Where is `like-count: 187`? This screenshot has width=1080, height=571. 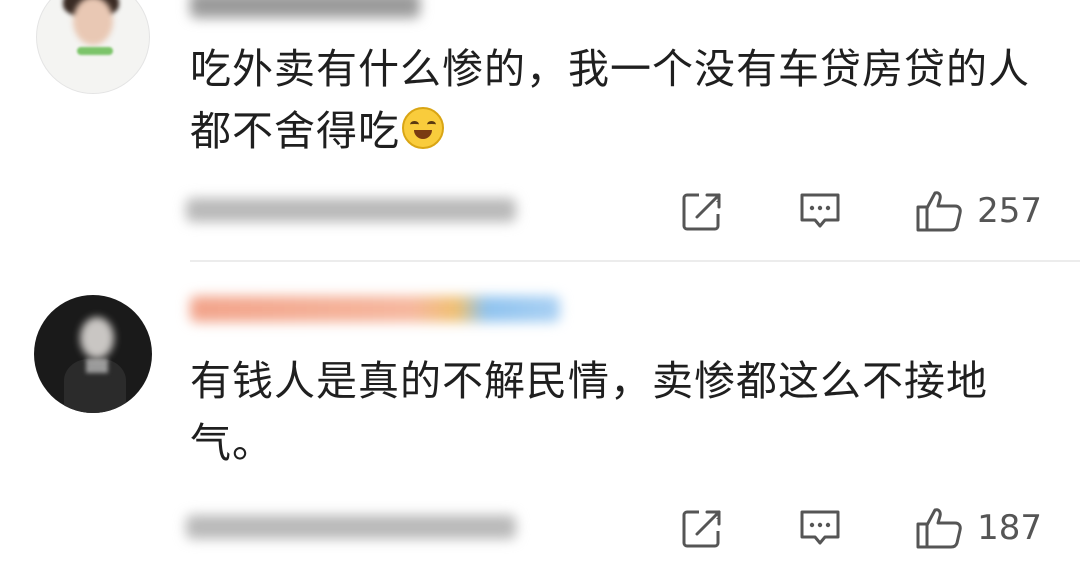 like-count: 187 is located at coordinates (1009, 528).